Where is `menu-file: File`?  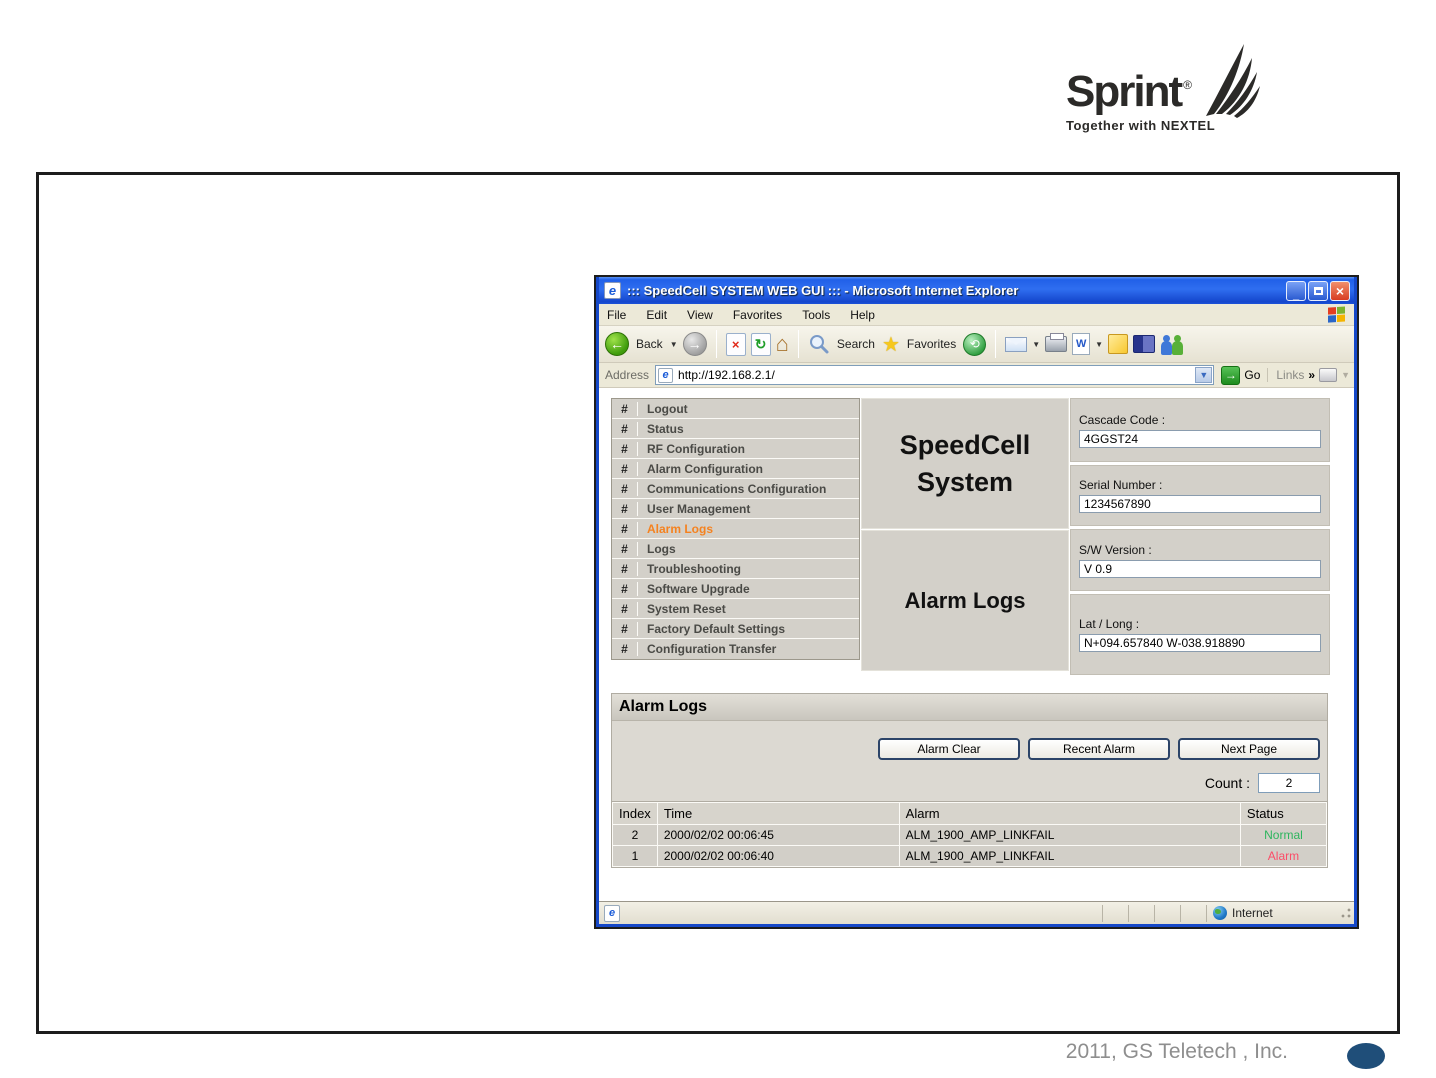 menu-file: File is located at coordinates (616, 315).